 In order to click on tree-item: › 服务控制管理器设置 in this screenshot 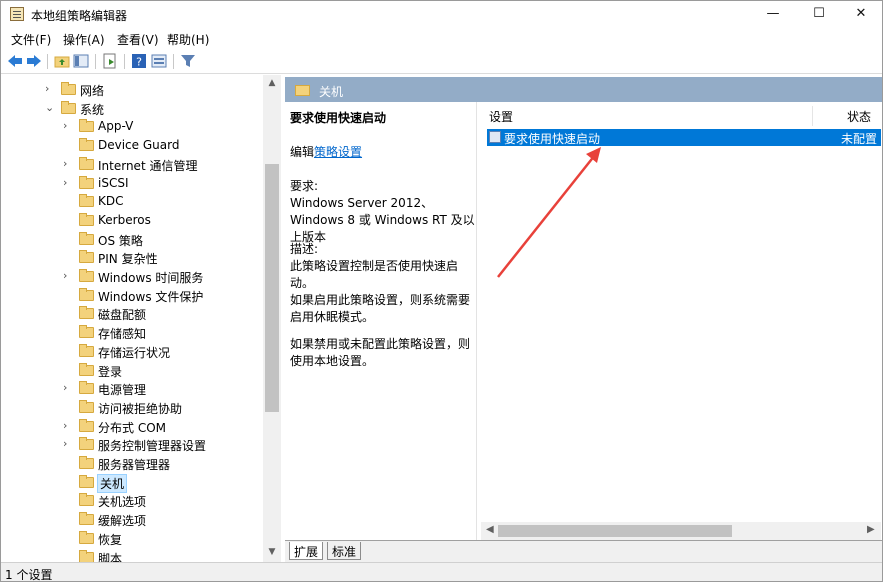, I will do `click(132, 444)`.